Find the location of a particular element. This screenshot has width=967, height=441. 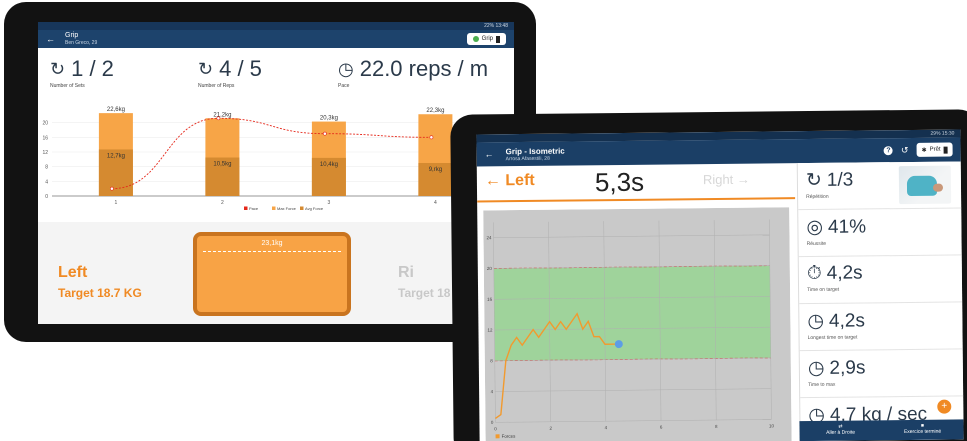

side-header: ← Left 5,3s Right → is located at coordinates (636, 183).